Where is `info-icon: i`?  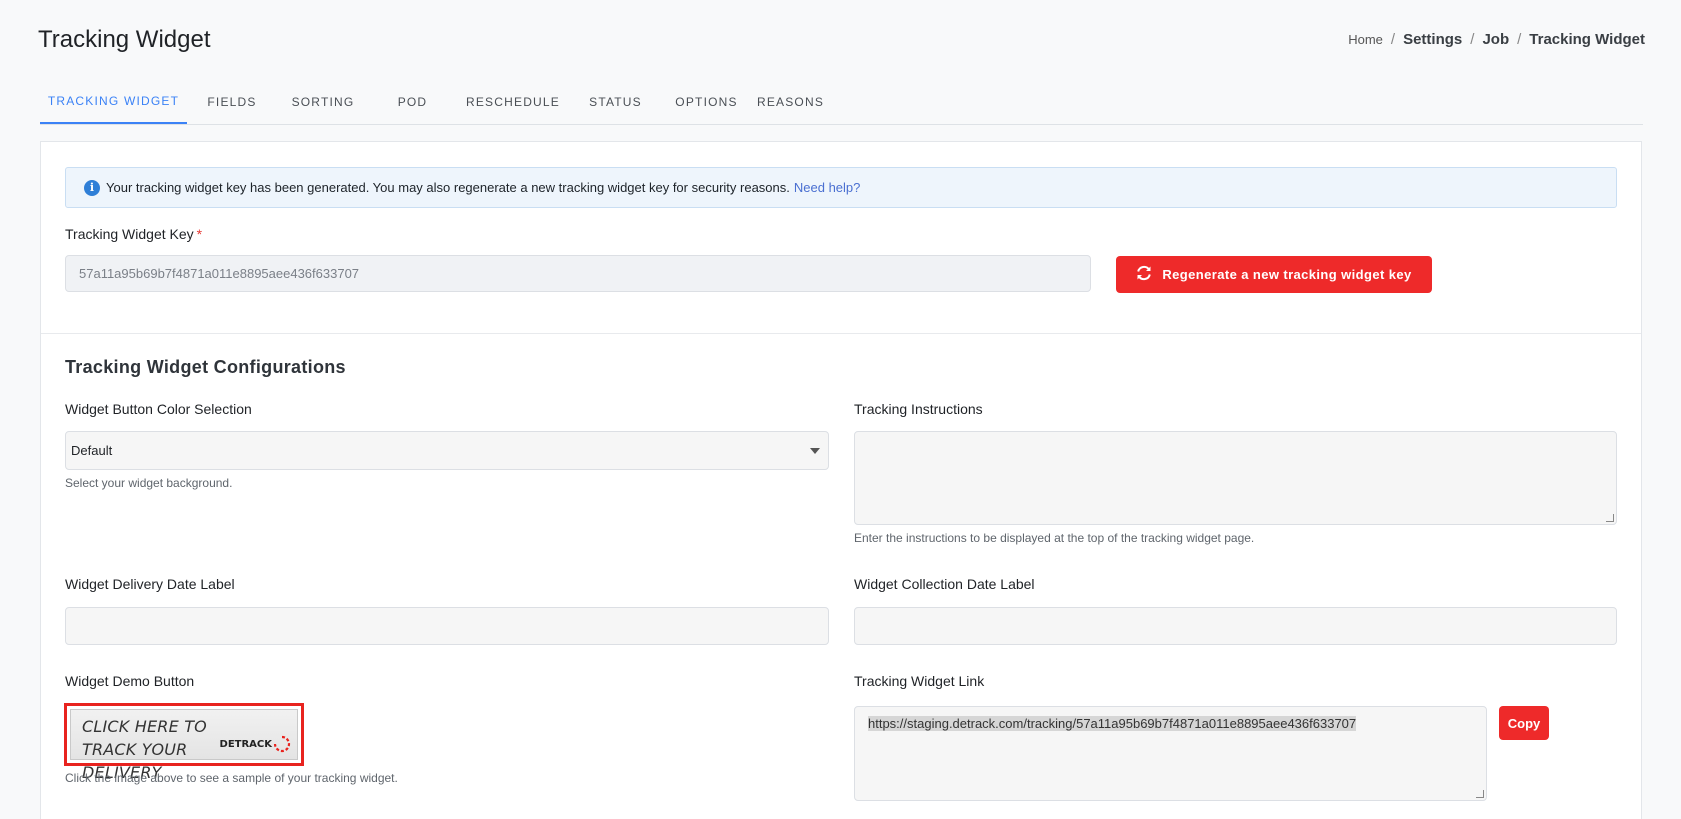 info-icon: i is located at coordinates (92, 187).